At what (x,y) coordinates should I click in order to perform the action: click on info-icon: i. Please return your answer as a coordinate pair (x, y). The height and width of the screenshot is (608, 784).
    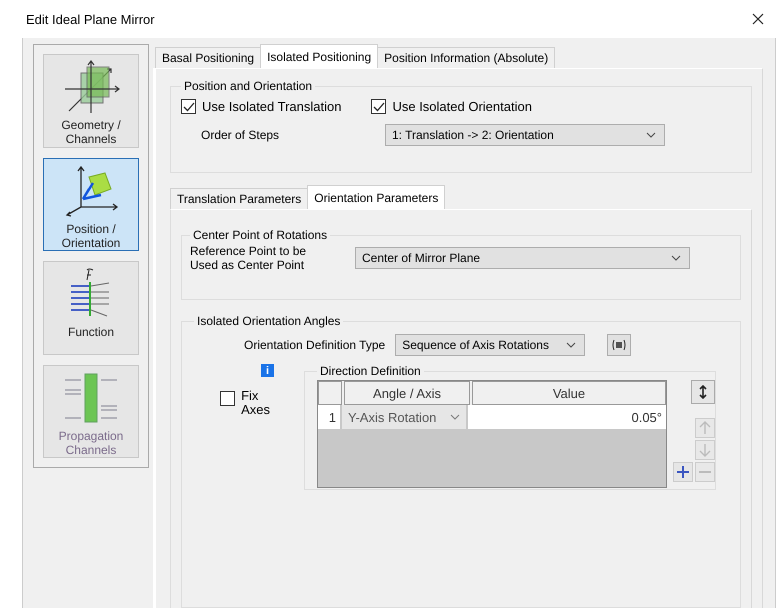
    Looking at the image, I should click on (267, 370).